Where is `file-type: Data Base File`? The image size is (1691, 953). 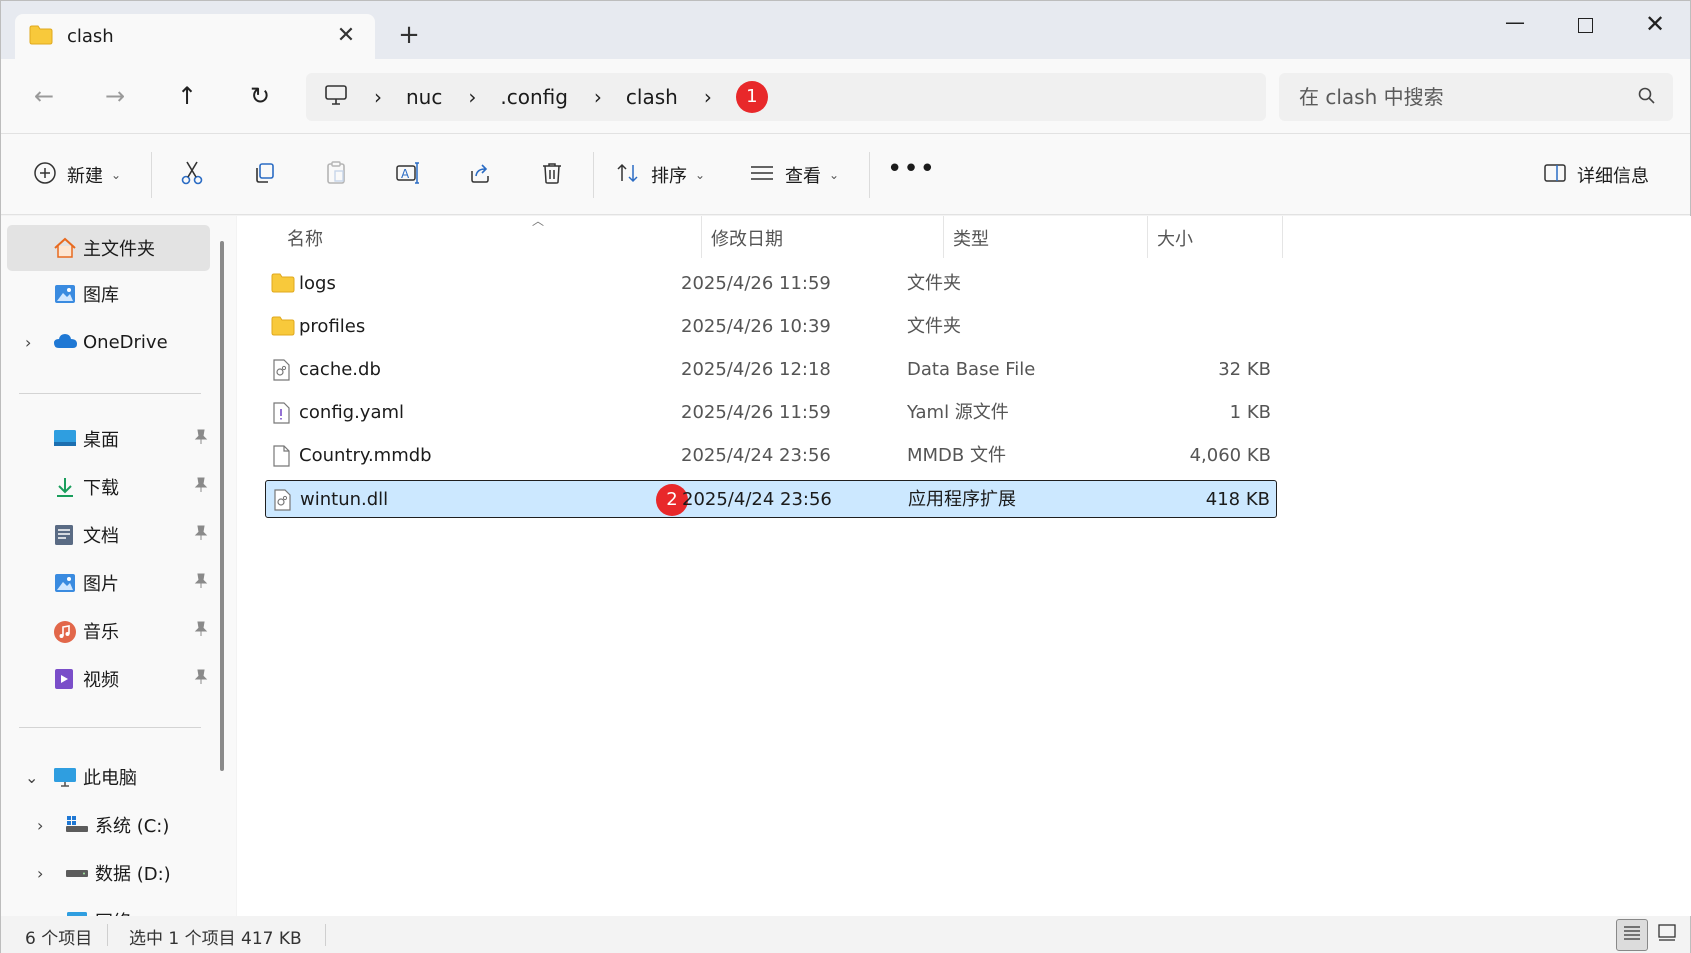
file-type: Data Base File is located at coordinates (971, 369).